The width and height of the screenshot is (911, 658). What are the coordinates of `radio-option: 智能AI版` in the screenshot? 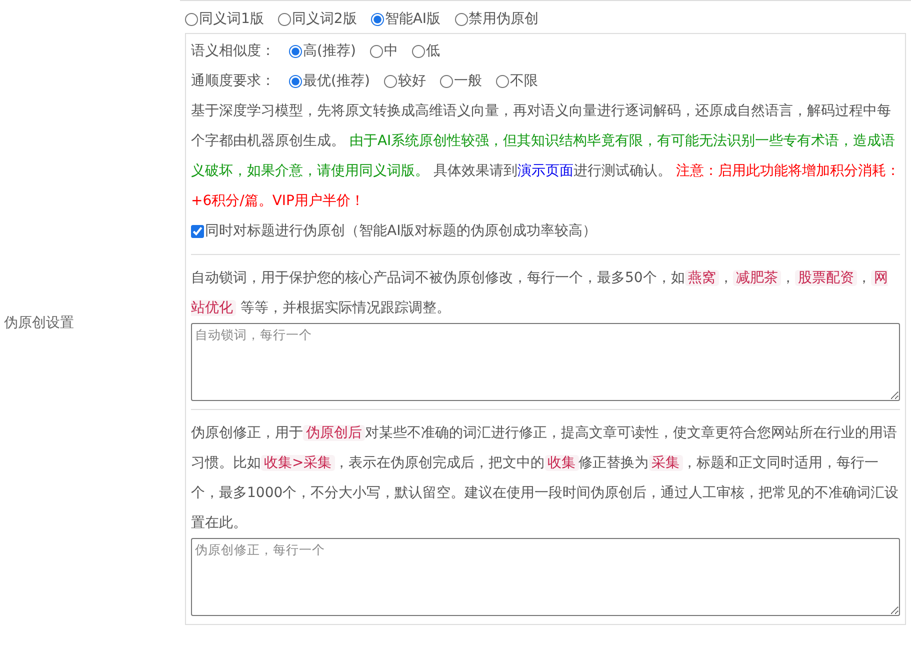 It's located at (405, 19).